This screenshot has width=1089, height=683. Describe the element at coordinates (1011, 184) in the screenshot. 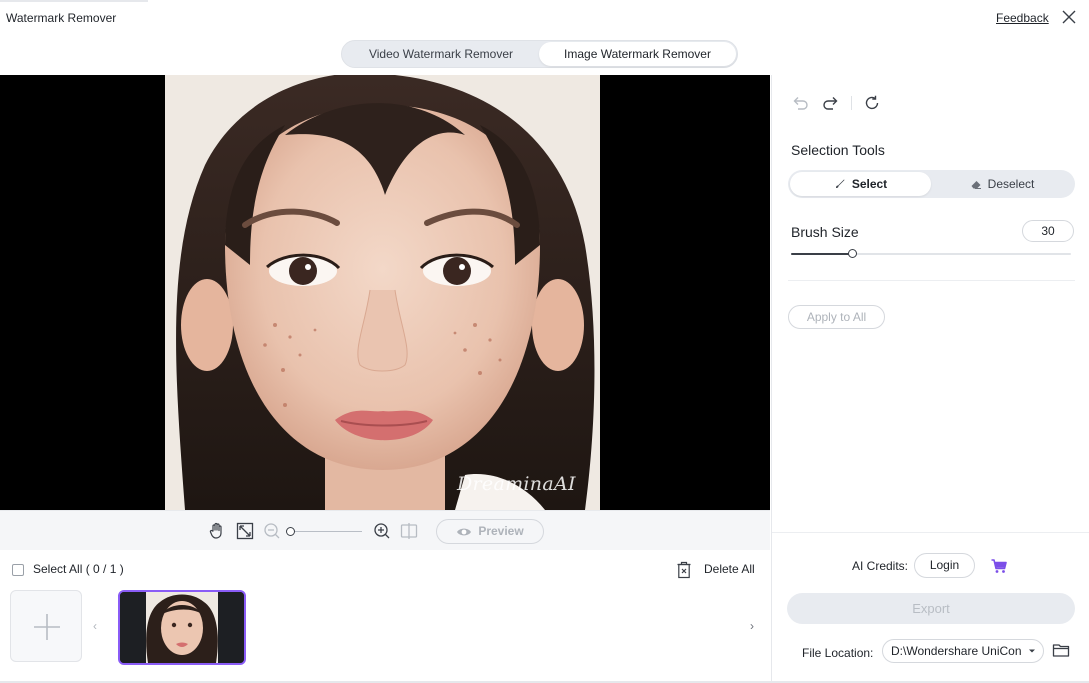

I see `deselect-tool-label: Deselect` at that location.